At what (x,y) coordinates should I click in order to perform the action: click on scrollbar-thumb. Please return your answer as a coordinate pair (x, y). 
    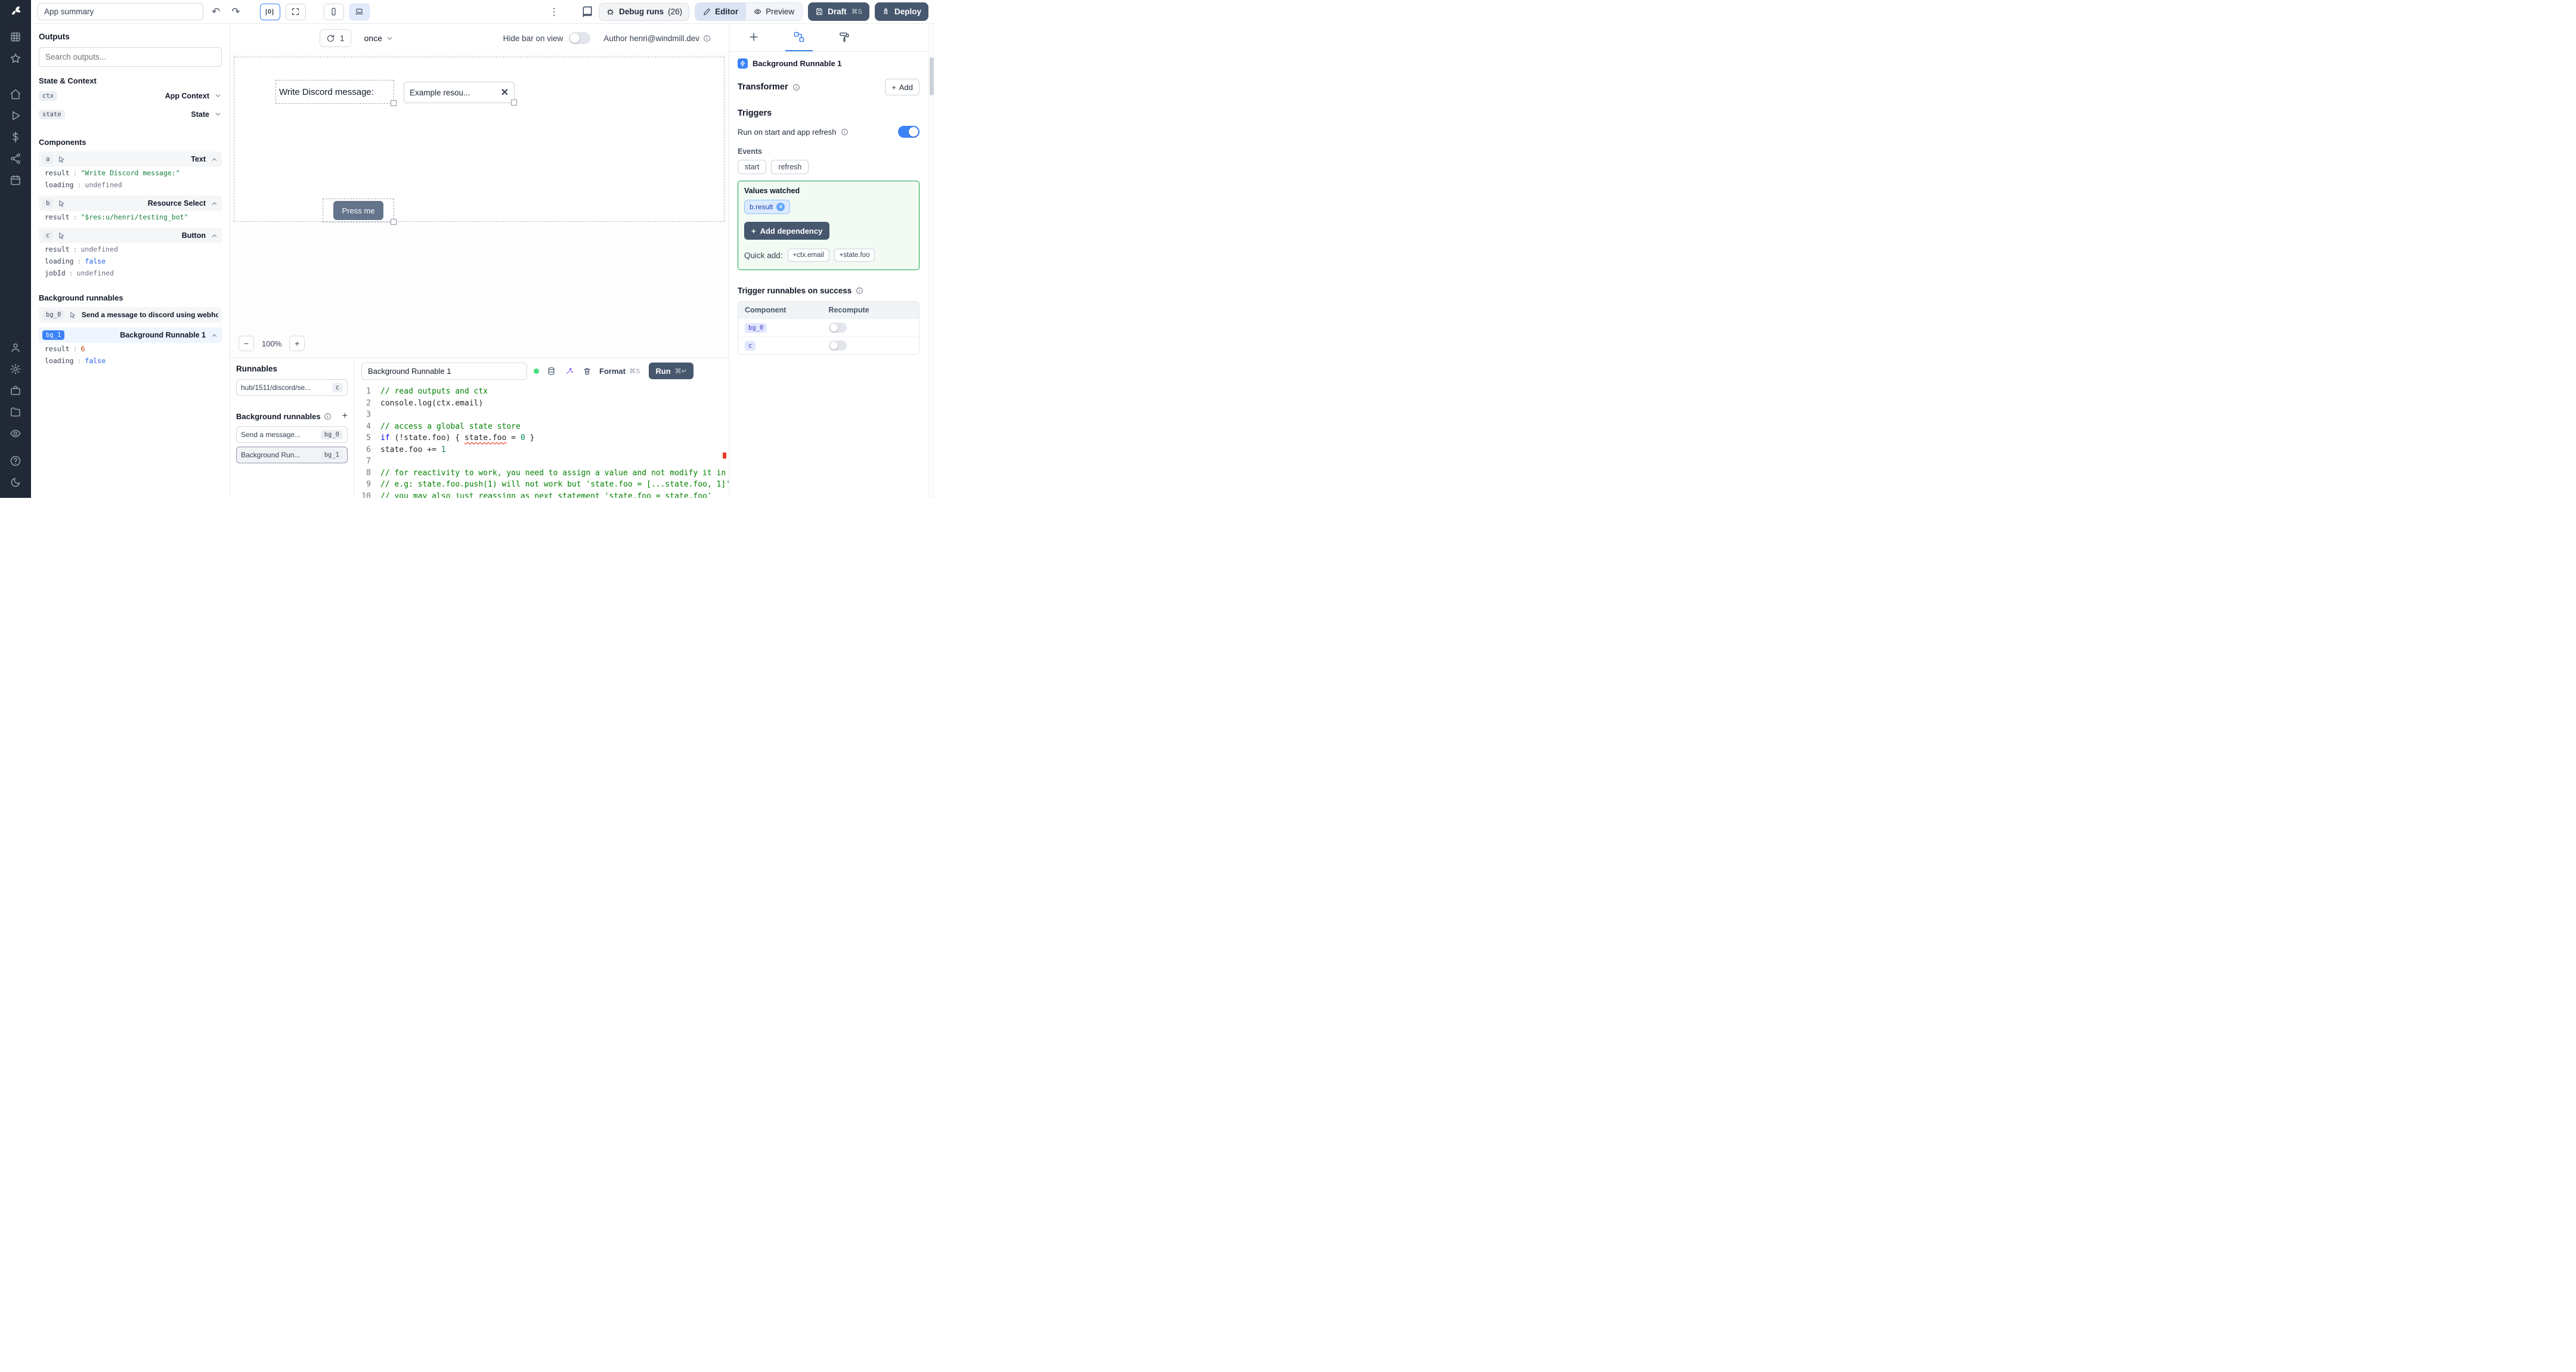
    Looking at the image, I should click on (932, 76).